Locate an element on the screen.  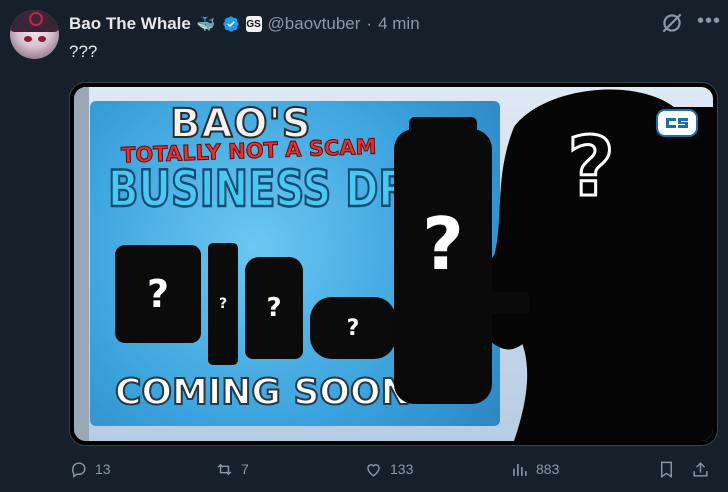
silhouette-mystery-mark: ? is located at coordinates (591, 167).